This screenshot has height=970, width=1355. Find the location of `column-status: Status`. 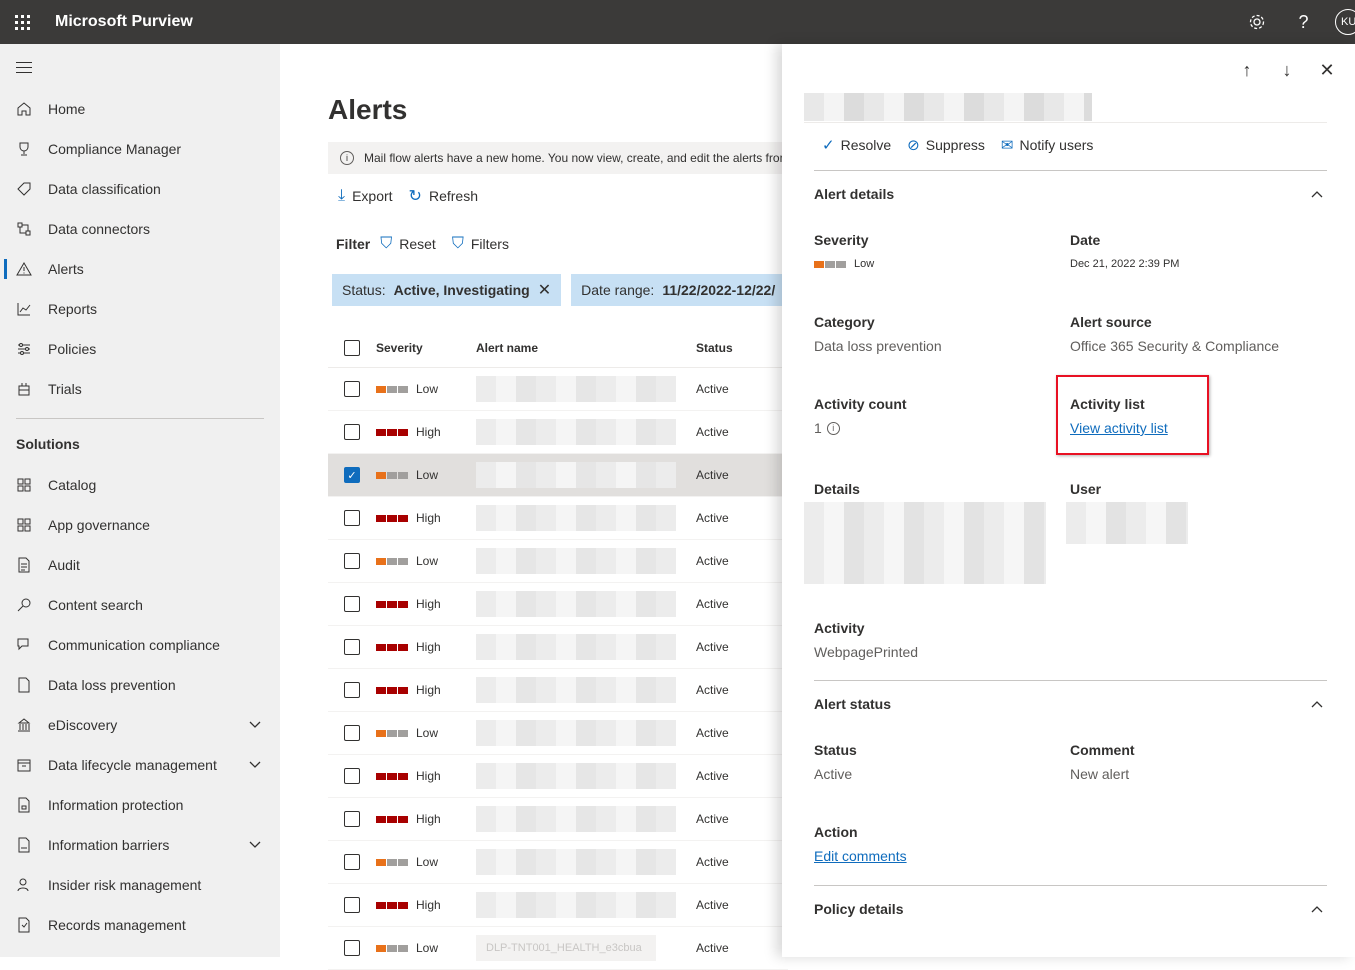

column-status: Status is located at coordinates (714, 348).